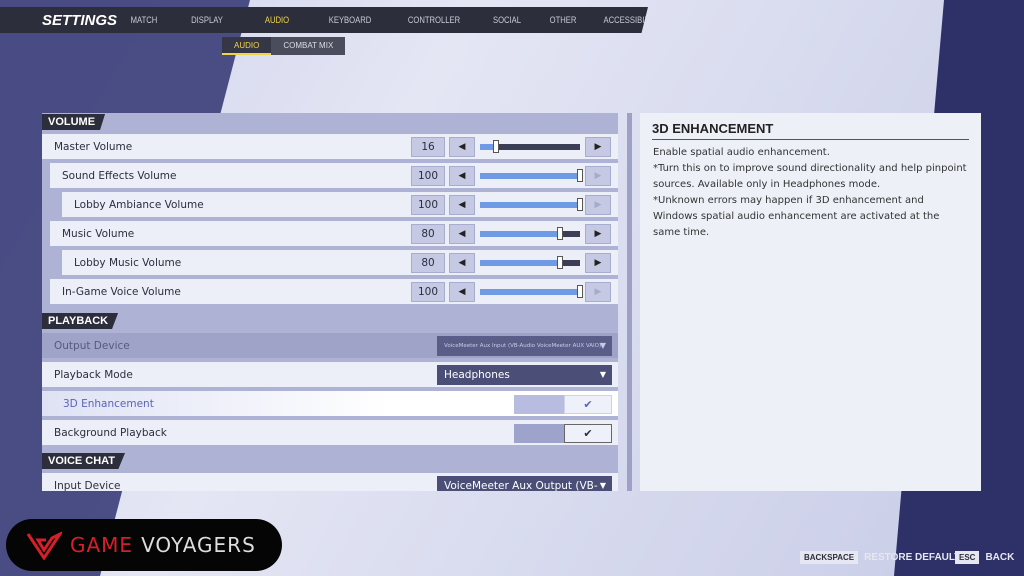 Image resolution: width=1024 pixels, height=576 pixels. Describe the element at coordinates (102, 545) in the screenshot. I see `logo-text: GAME` at that location.